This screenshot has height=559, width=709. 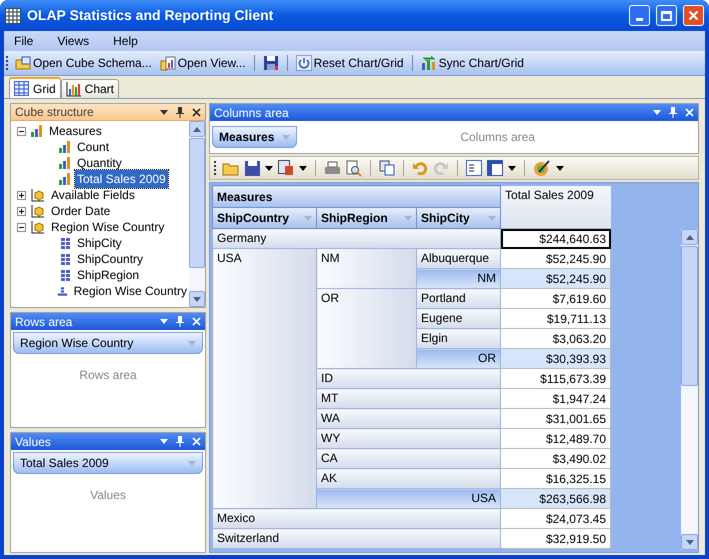 I want to click on value-cell: $31,001.65, so click(x=555, y=418).